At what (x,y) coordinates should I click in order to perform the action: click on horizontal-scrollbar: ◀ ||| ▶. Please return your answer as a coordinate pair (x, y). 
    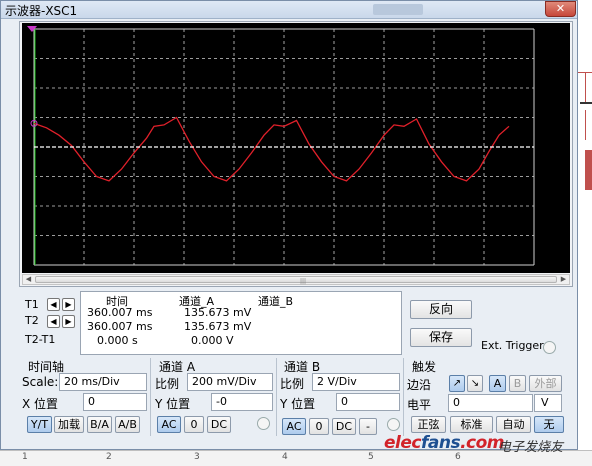
    Looking at the image, I should click on (296, 279).